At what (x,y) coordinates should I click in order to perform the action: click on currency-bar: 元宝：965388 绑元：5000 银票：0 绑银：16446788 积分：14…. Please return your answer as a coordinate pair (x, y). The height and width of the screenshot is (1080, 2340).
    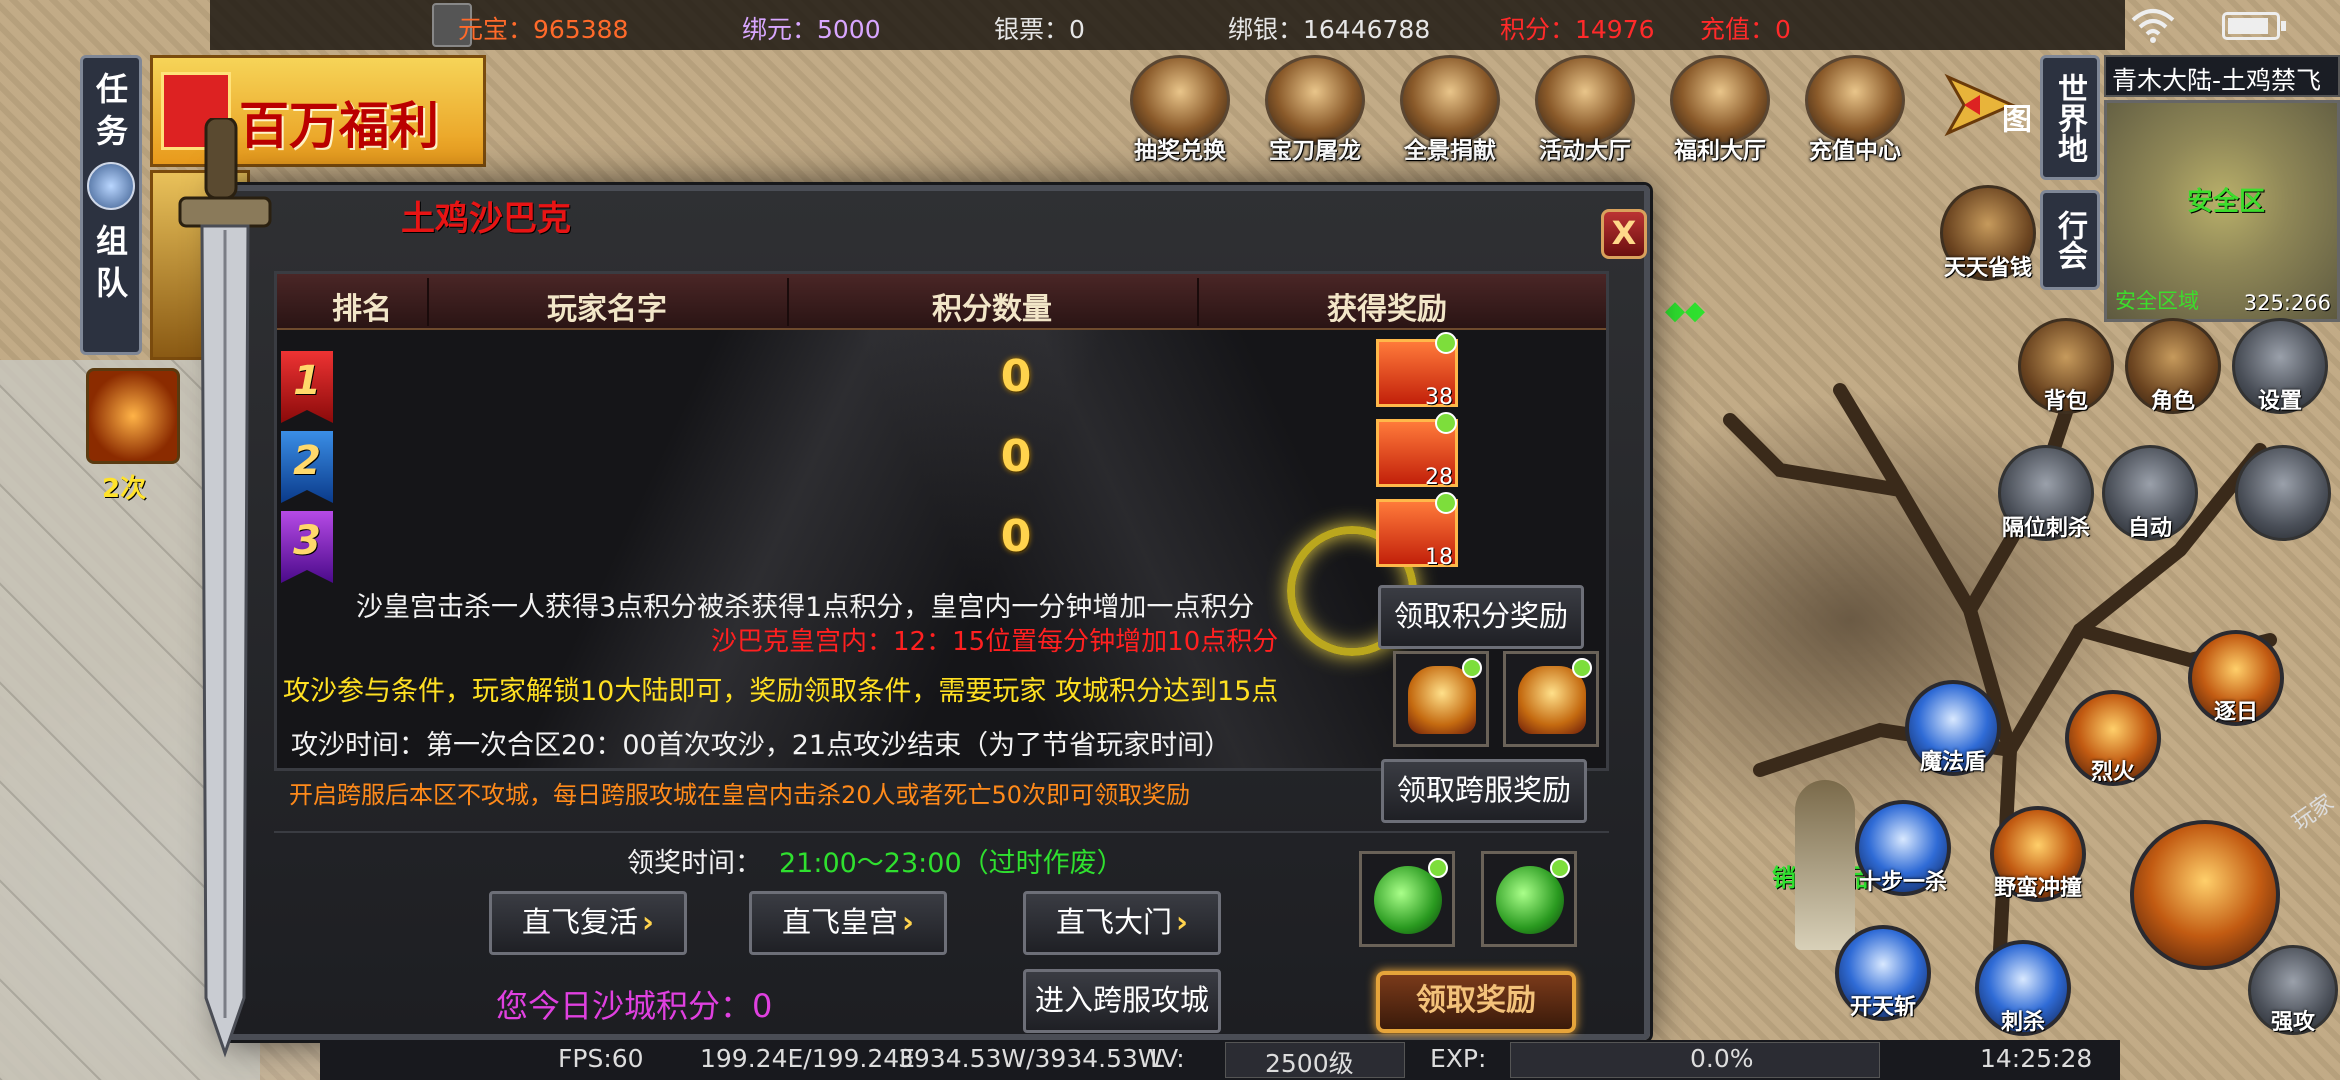
    Looking at the image, I should click on (1167, 25).